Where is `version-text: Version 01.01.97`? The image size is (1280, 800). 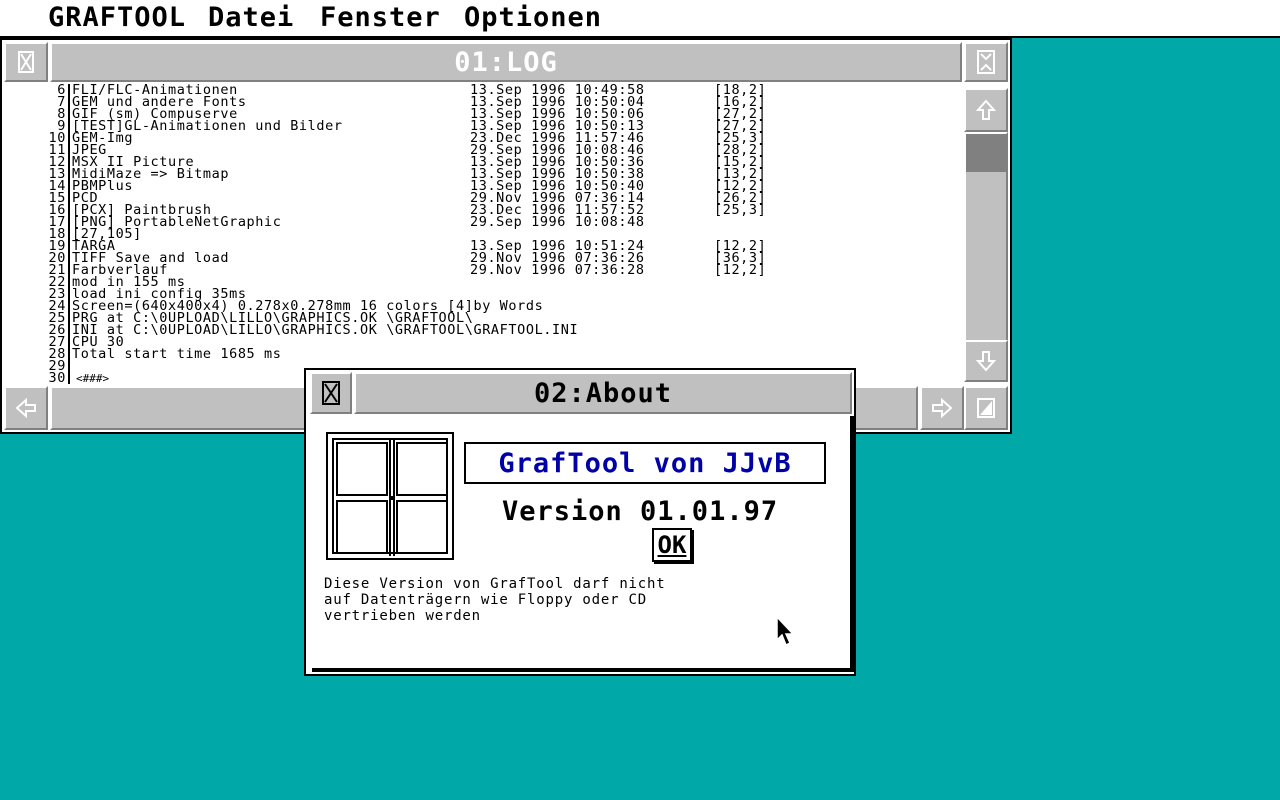 version-text: Version 01.01.97 is located at coordinates (640, 511).